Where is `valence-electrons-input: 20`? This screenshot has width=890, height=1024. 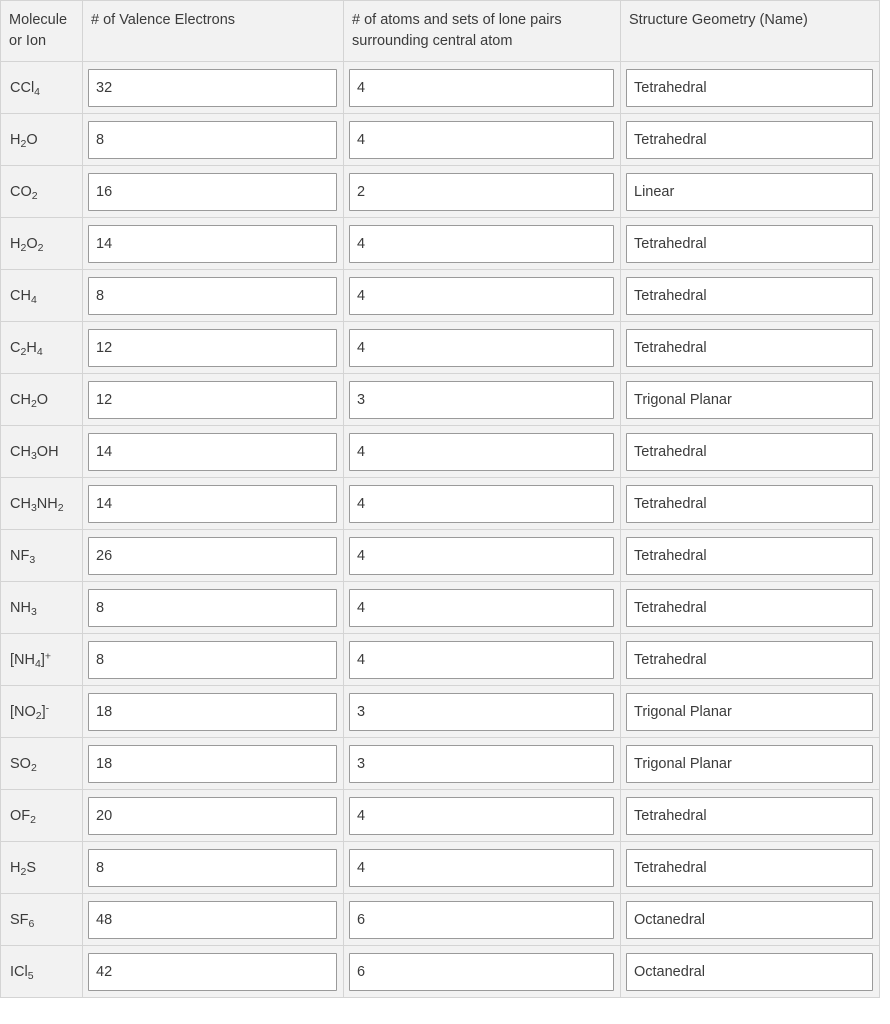 valence-electrons-input: 20 is located at coordinates (212, 815).